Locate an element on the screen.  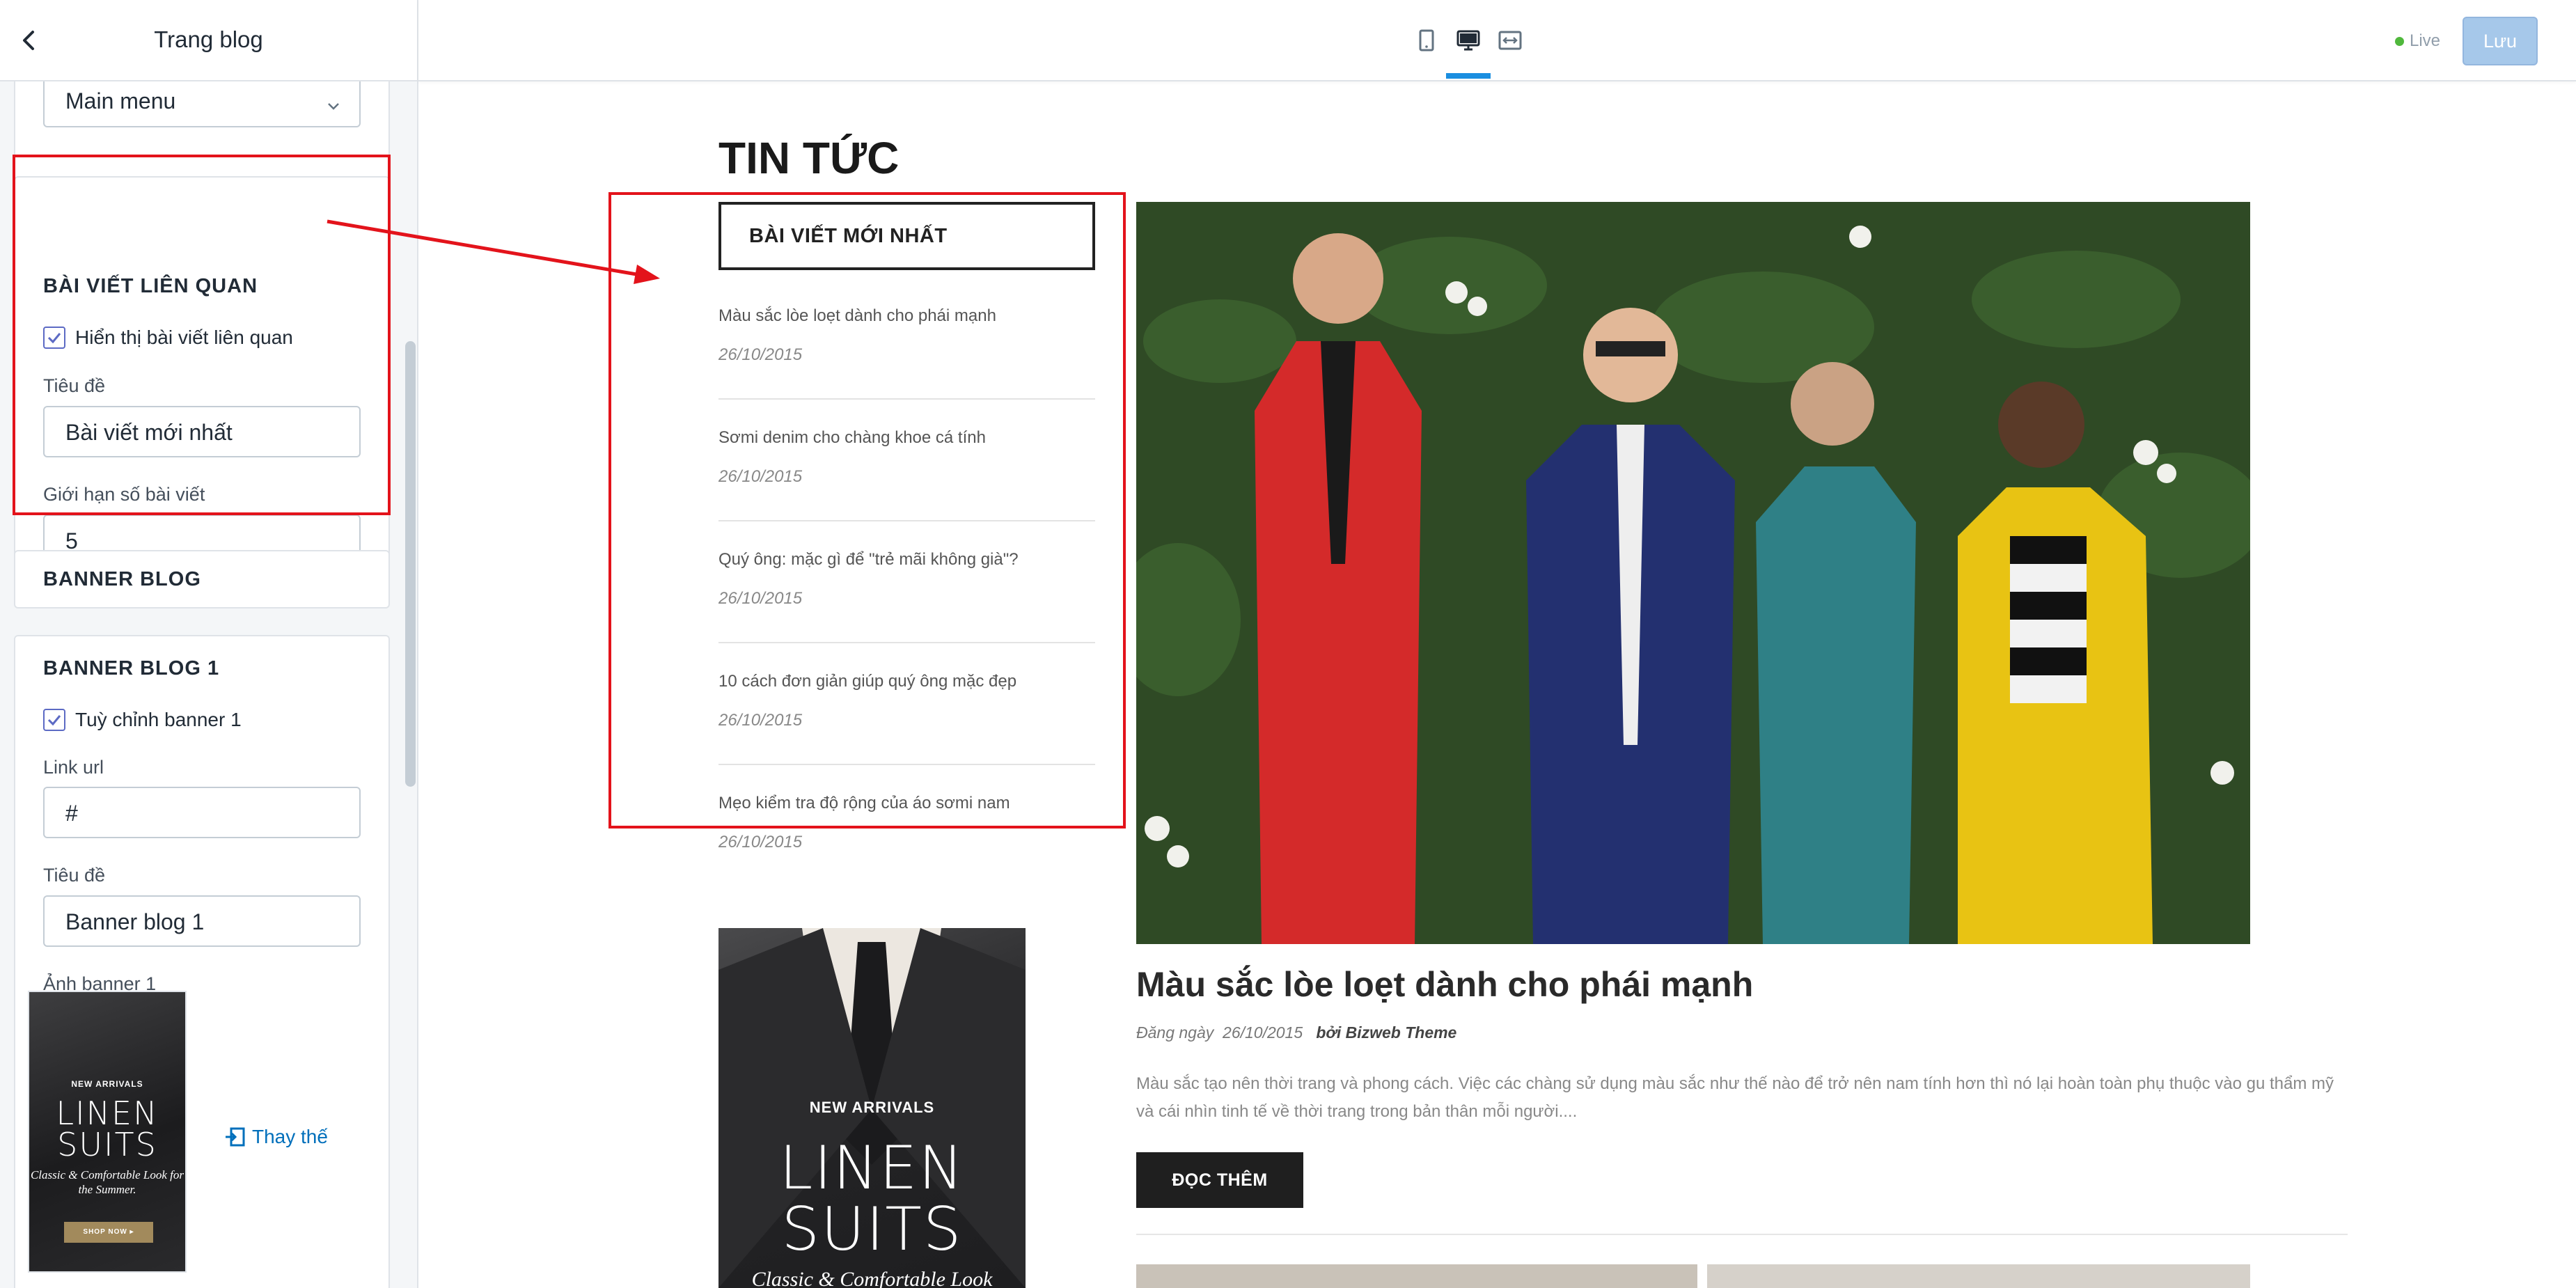
active-device-indicator is located at coordinates (1468, 76).